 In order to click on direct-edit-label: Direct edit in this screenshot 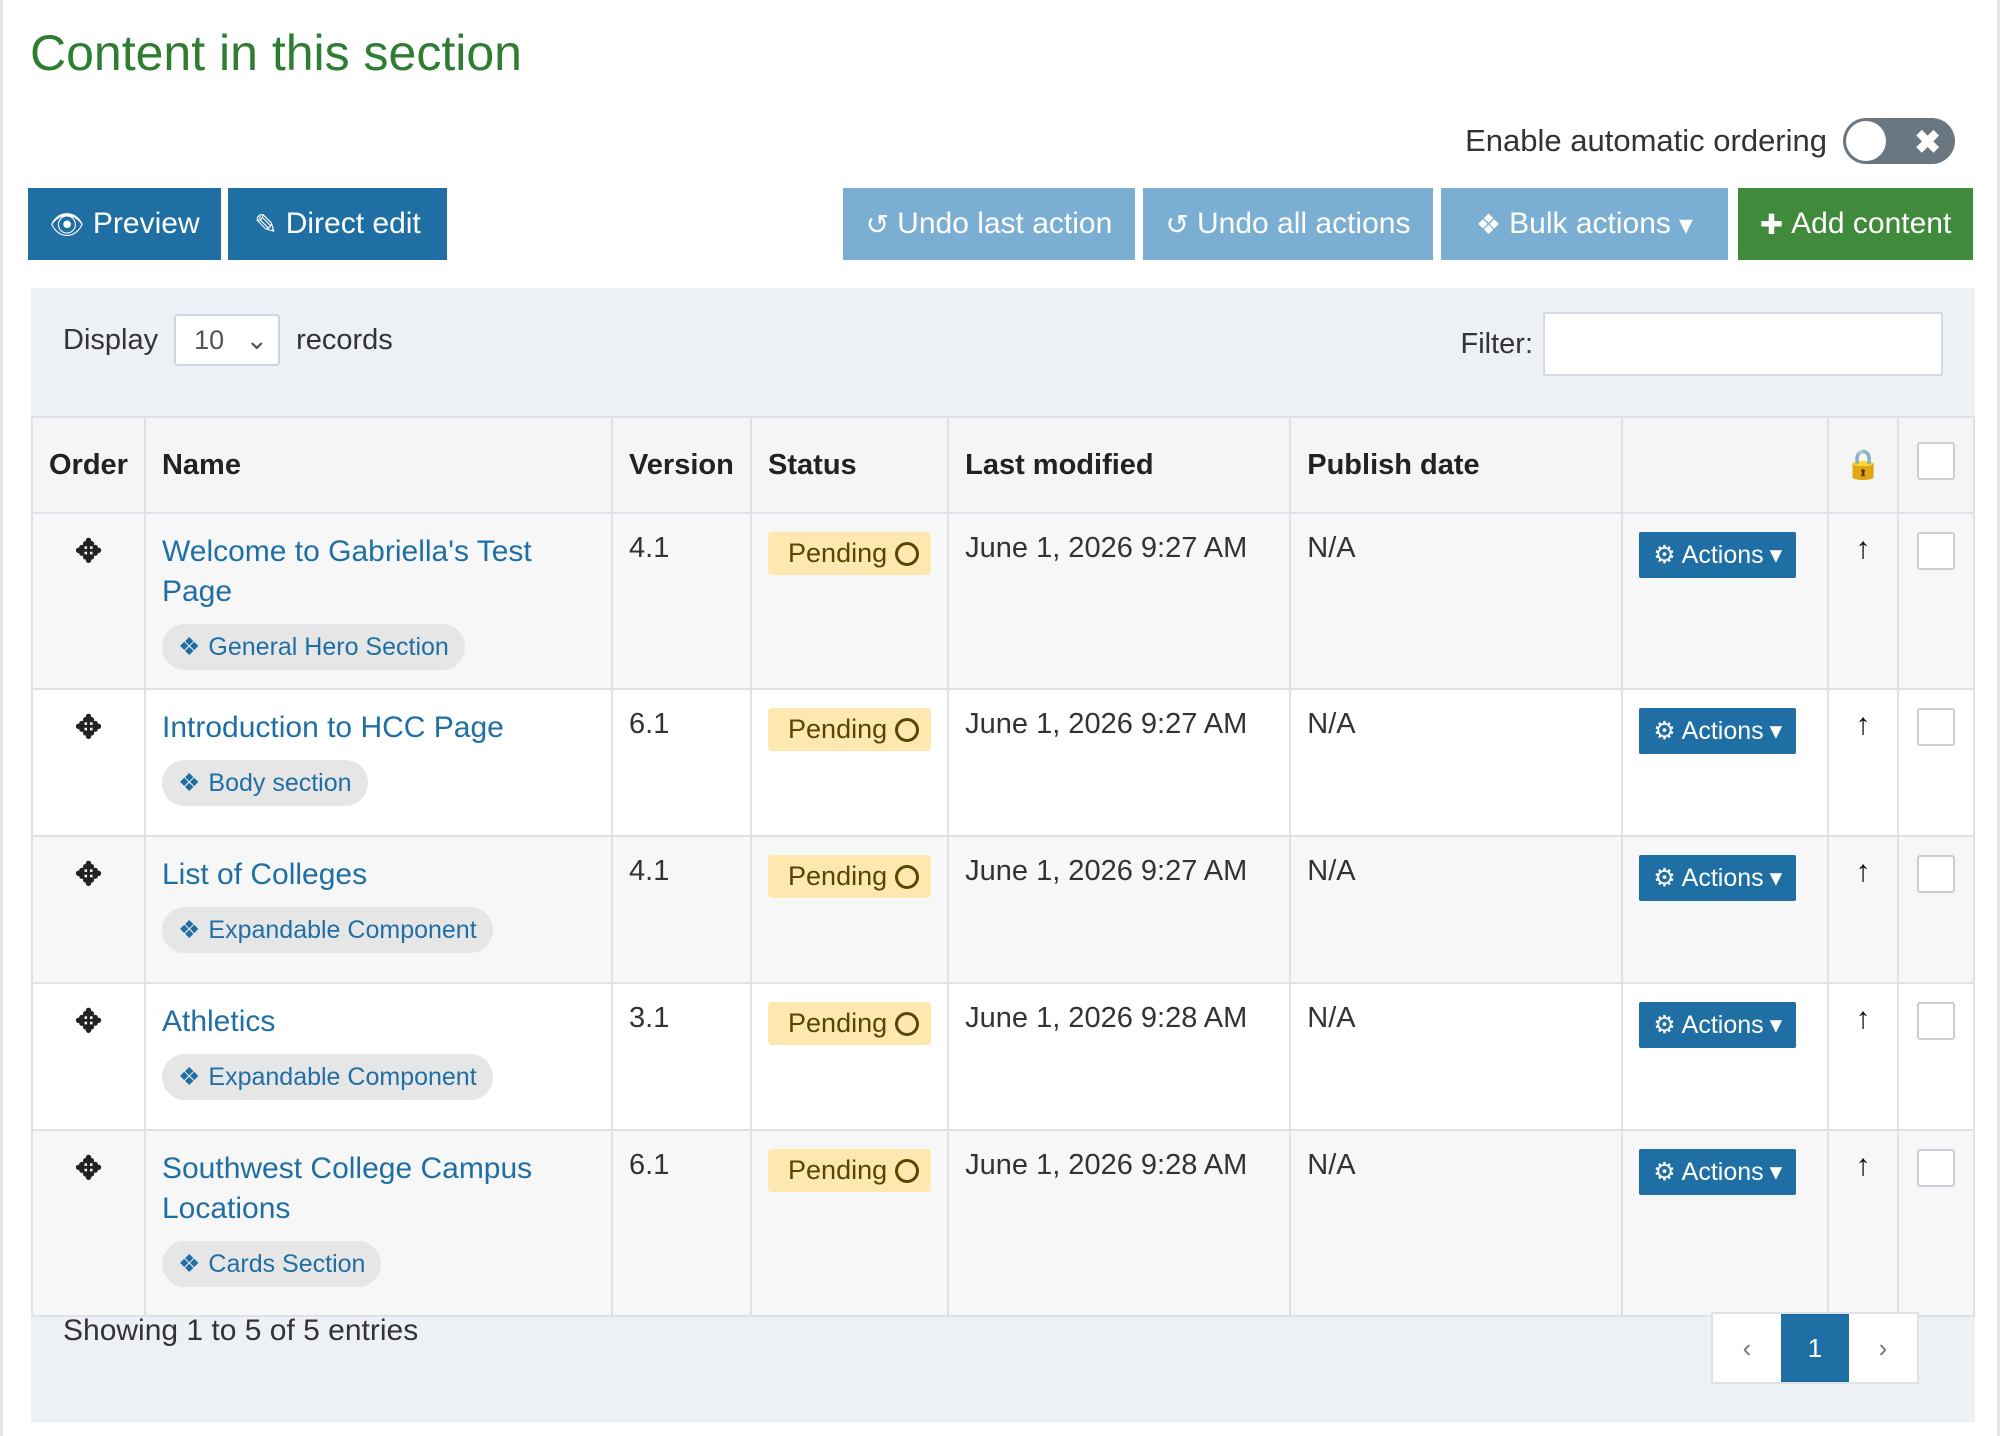, I will do `click(353, 223)`.